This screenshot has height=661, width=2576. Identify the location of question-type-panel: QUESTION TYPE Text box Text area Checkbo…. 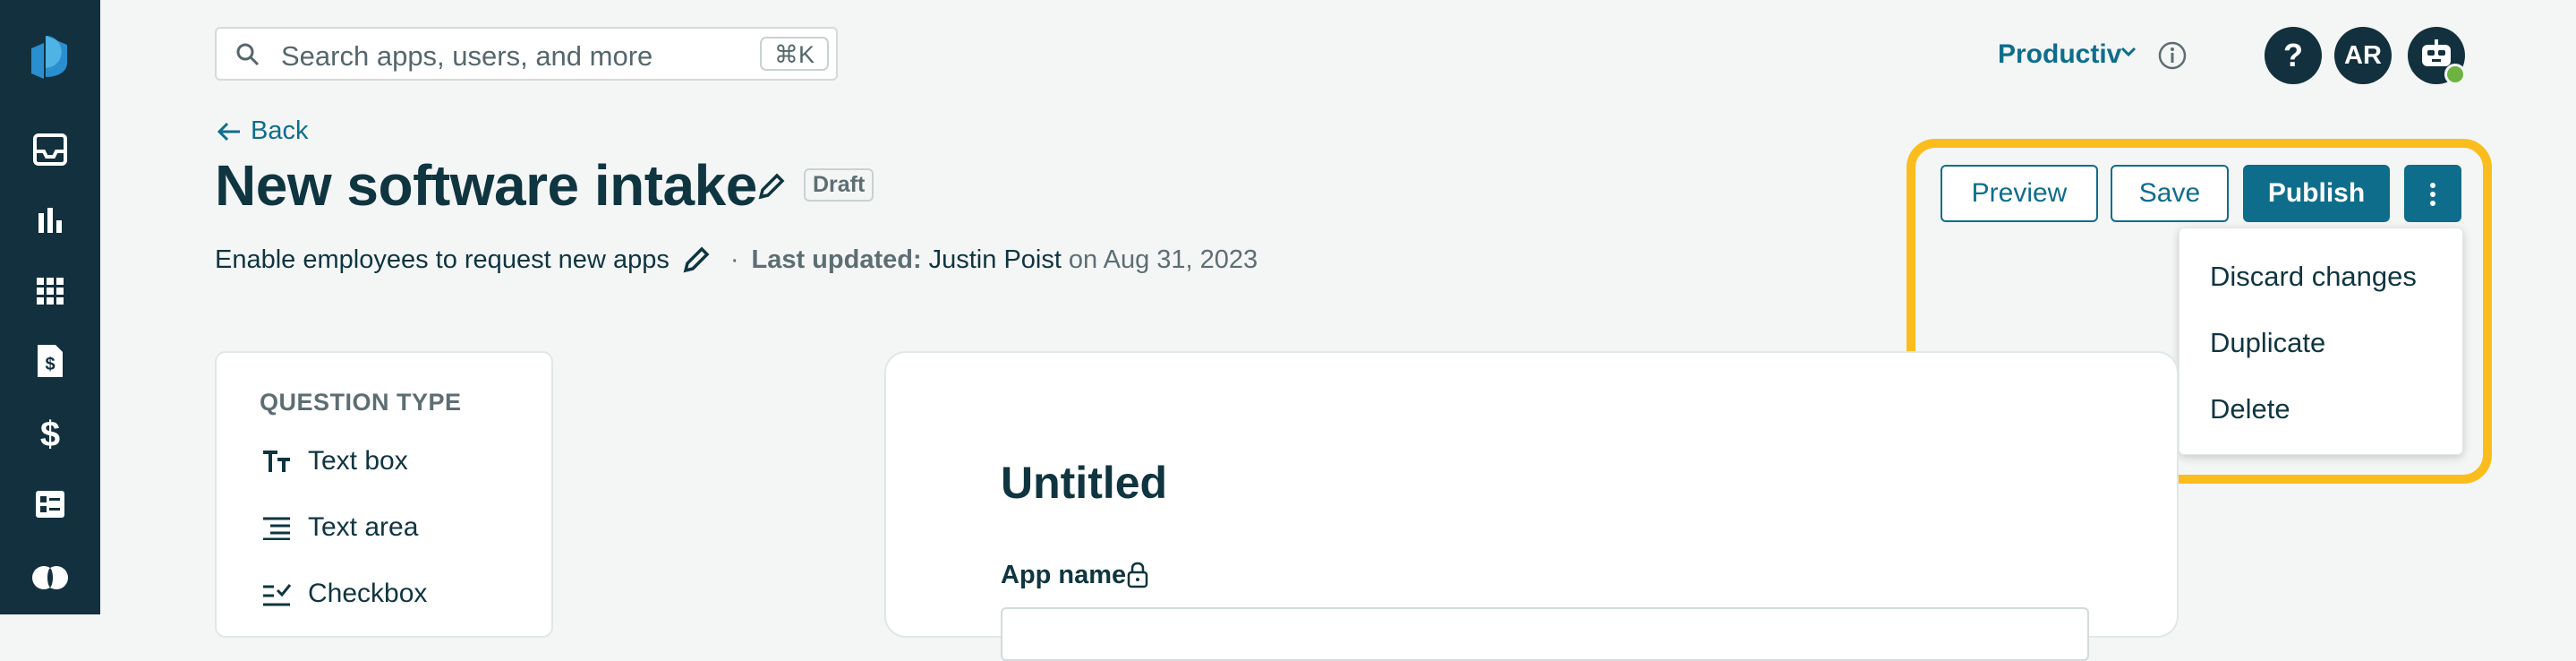
(384, 495).